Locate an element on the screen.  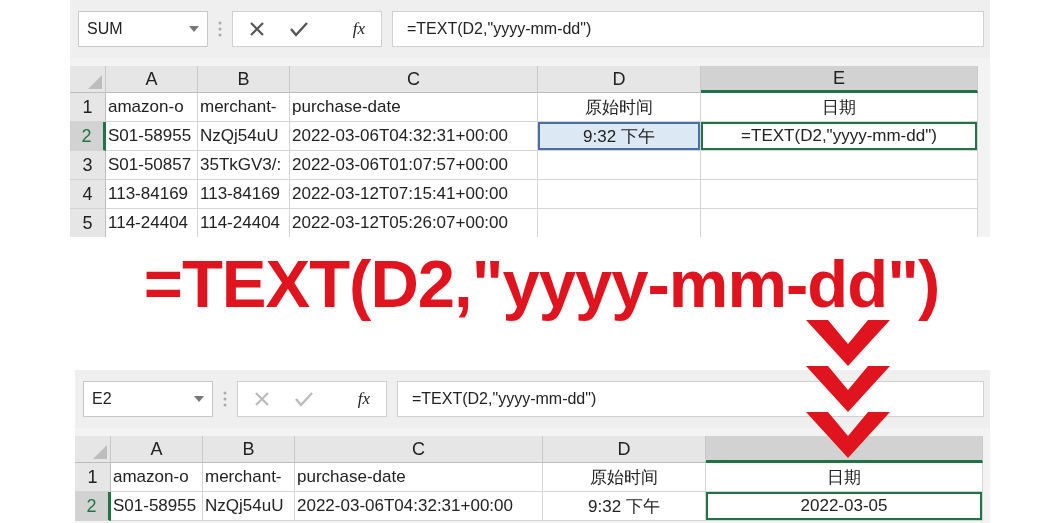
cancel-icon is located at coordinates (257, 29).